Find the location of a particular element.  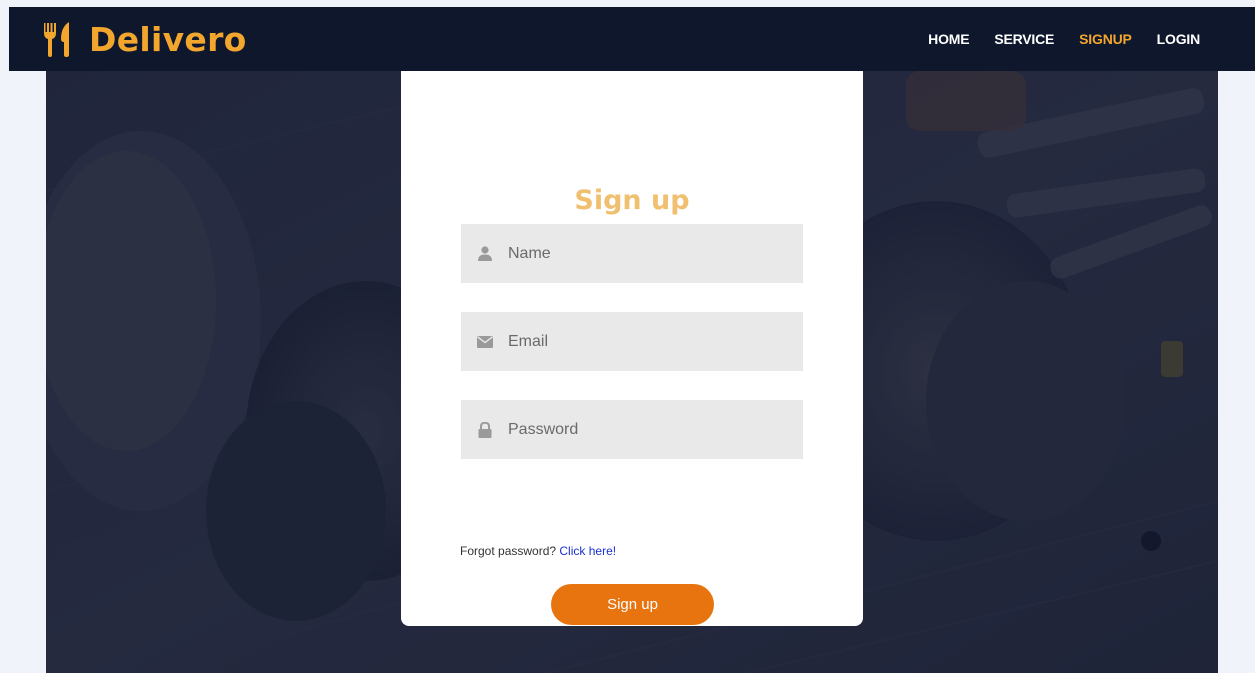

nav-signup: SIGNUP is located at coordinates (1105, 39).